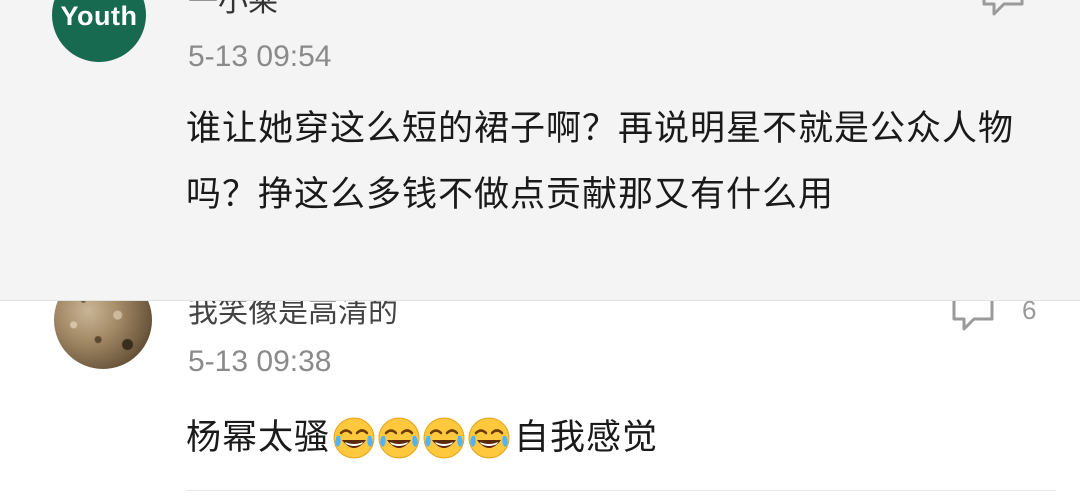  What do you see at coordinates (586, 438) in the screenshot?
I see `comment-text-after-emoji: 自我感觉` at bounding box center [586, 438].